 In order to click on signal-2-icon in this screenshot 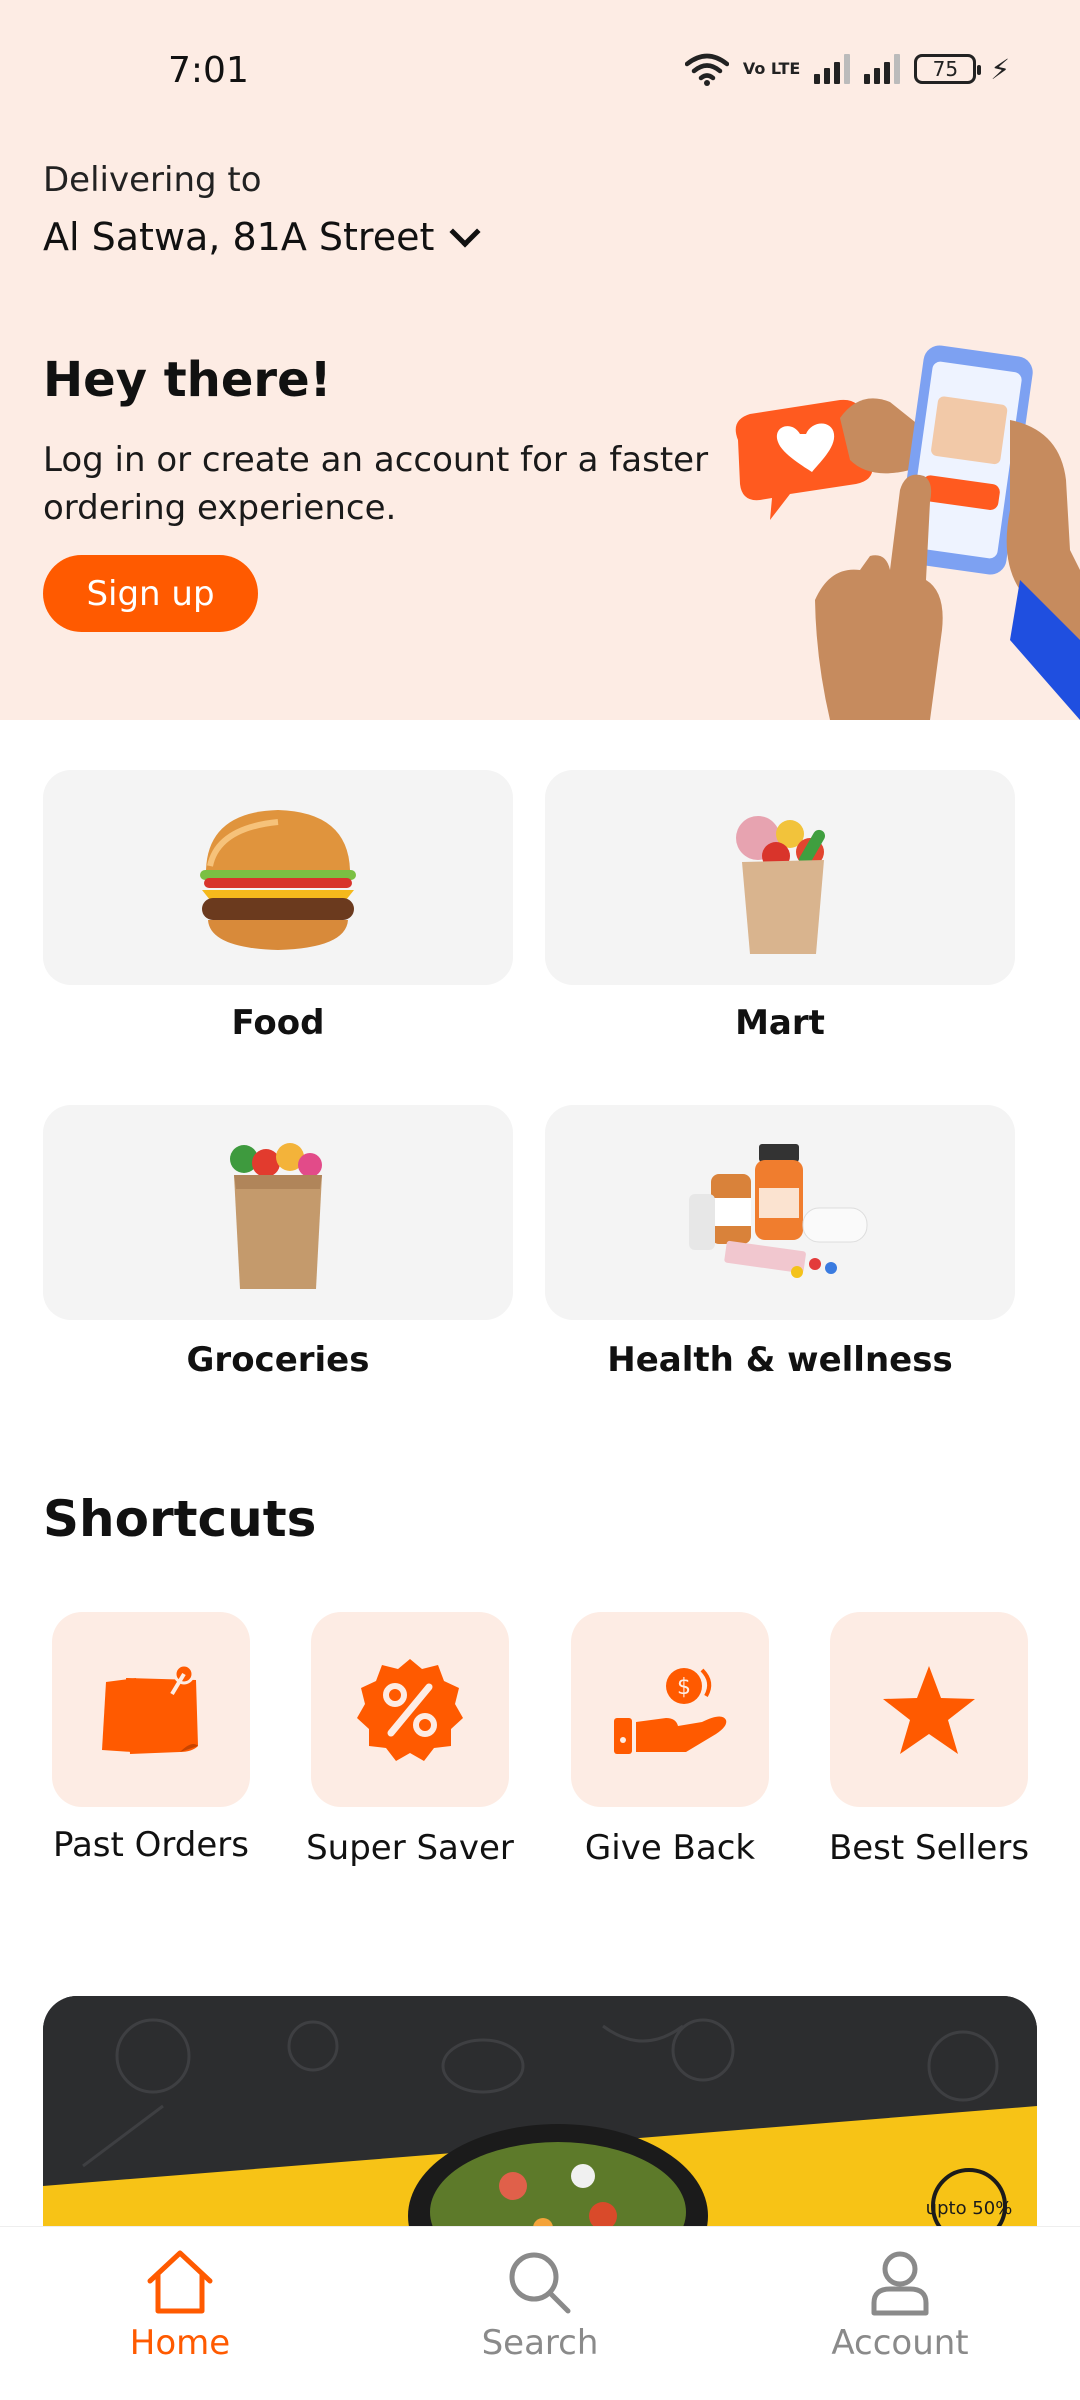, I will do `click(882, 69)`.